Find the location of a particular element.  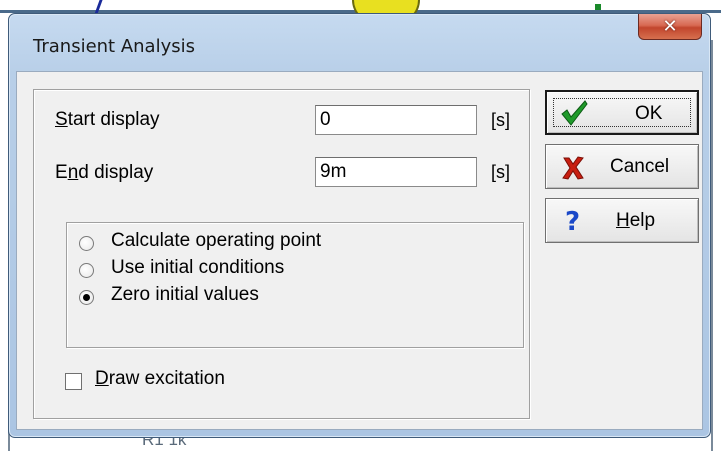

draw-excitation-label: Draw excitation is located at coordinates (160, 378).